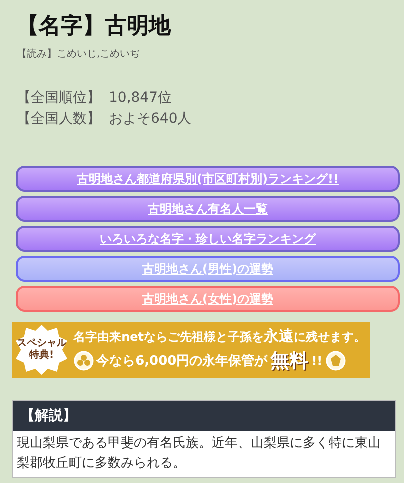 The image size is (404, 483). I want to click on stat-value: およそ640人, so click(150, 119).